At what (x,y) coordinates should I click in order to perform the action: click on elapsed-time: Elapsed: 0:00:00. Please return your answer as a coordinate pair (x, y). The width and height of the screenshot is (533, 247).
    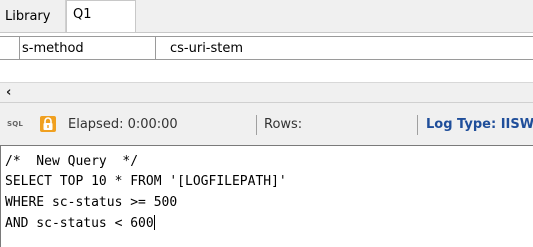
    Looking at the image, I should click on (123, 124).